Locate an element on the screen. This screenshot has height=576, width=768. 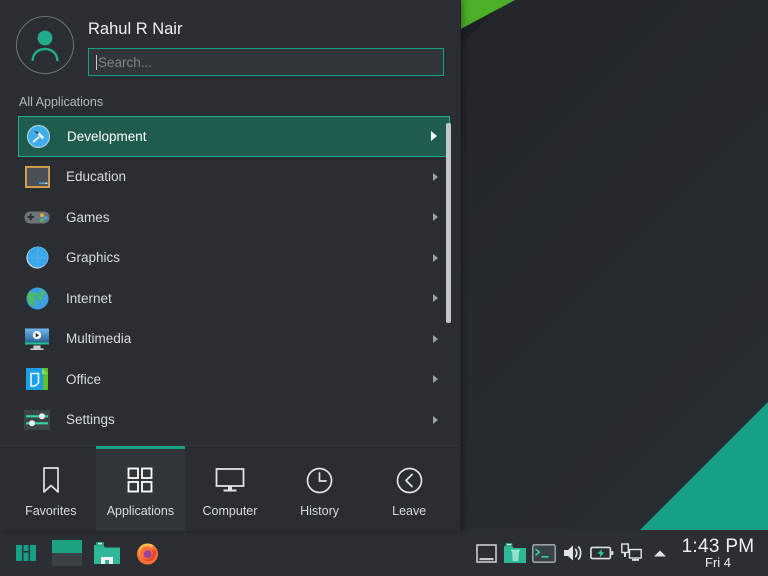
pager-widget is located at coordinates (67, 553).